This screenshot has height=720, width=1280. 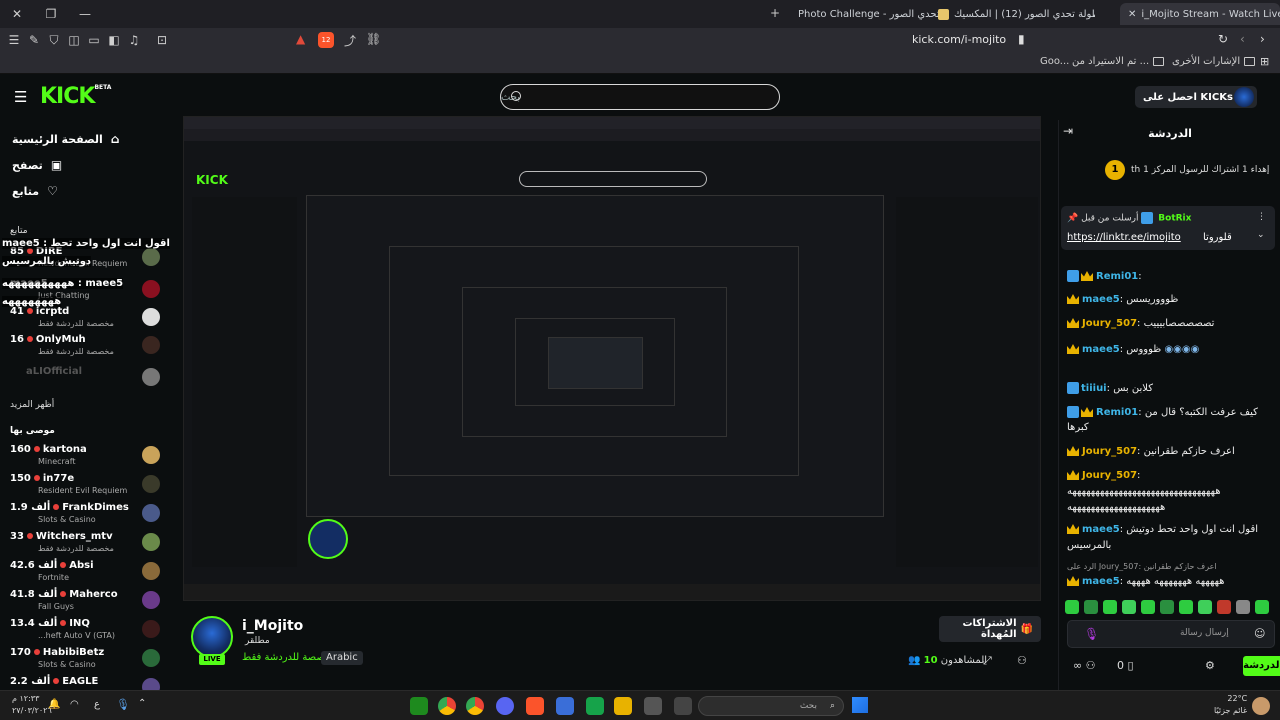 What do you see at coordinates (17, 14) in the screenshot?
I see `close-window-icon: ✕` at bounding box center [17, 14].